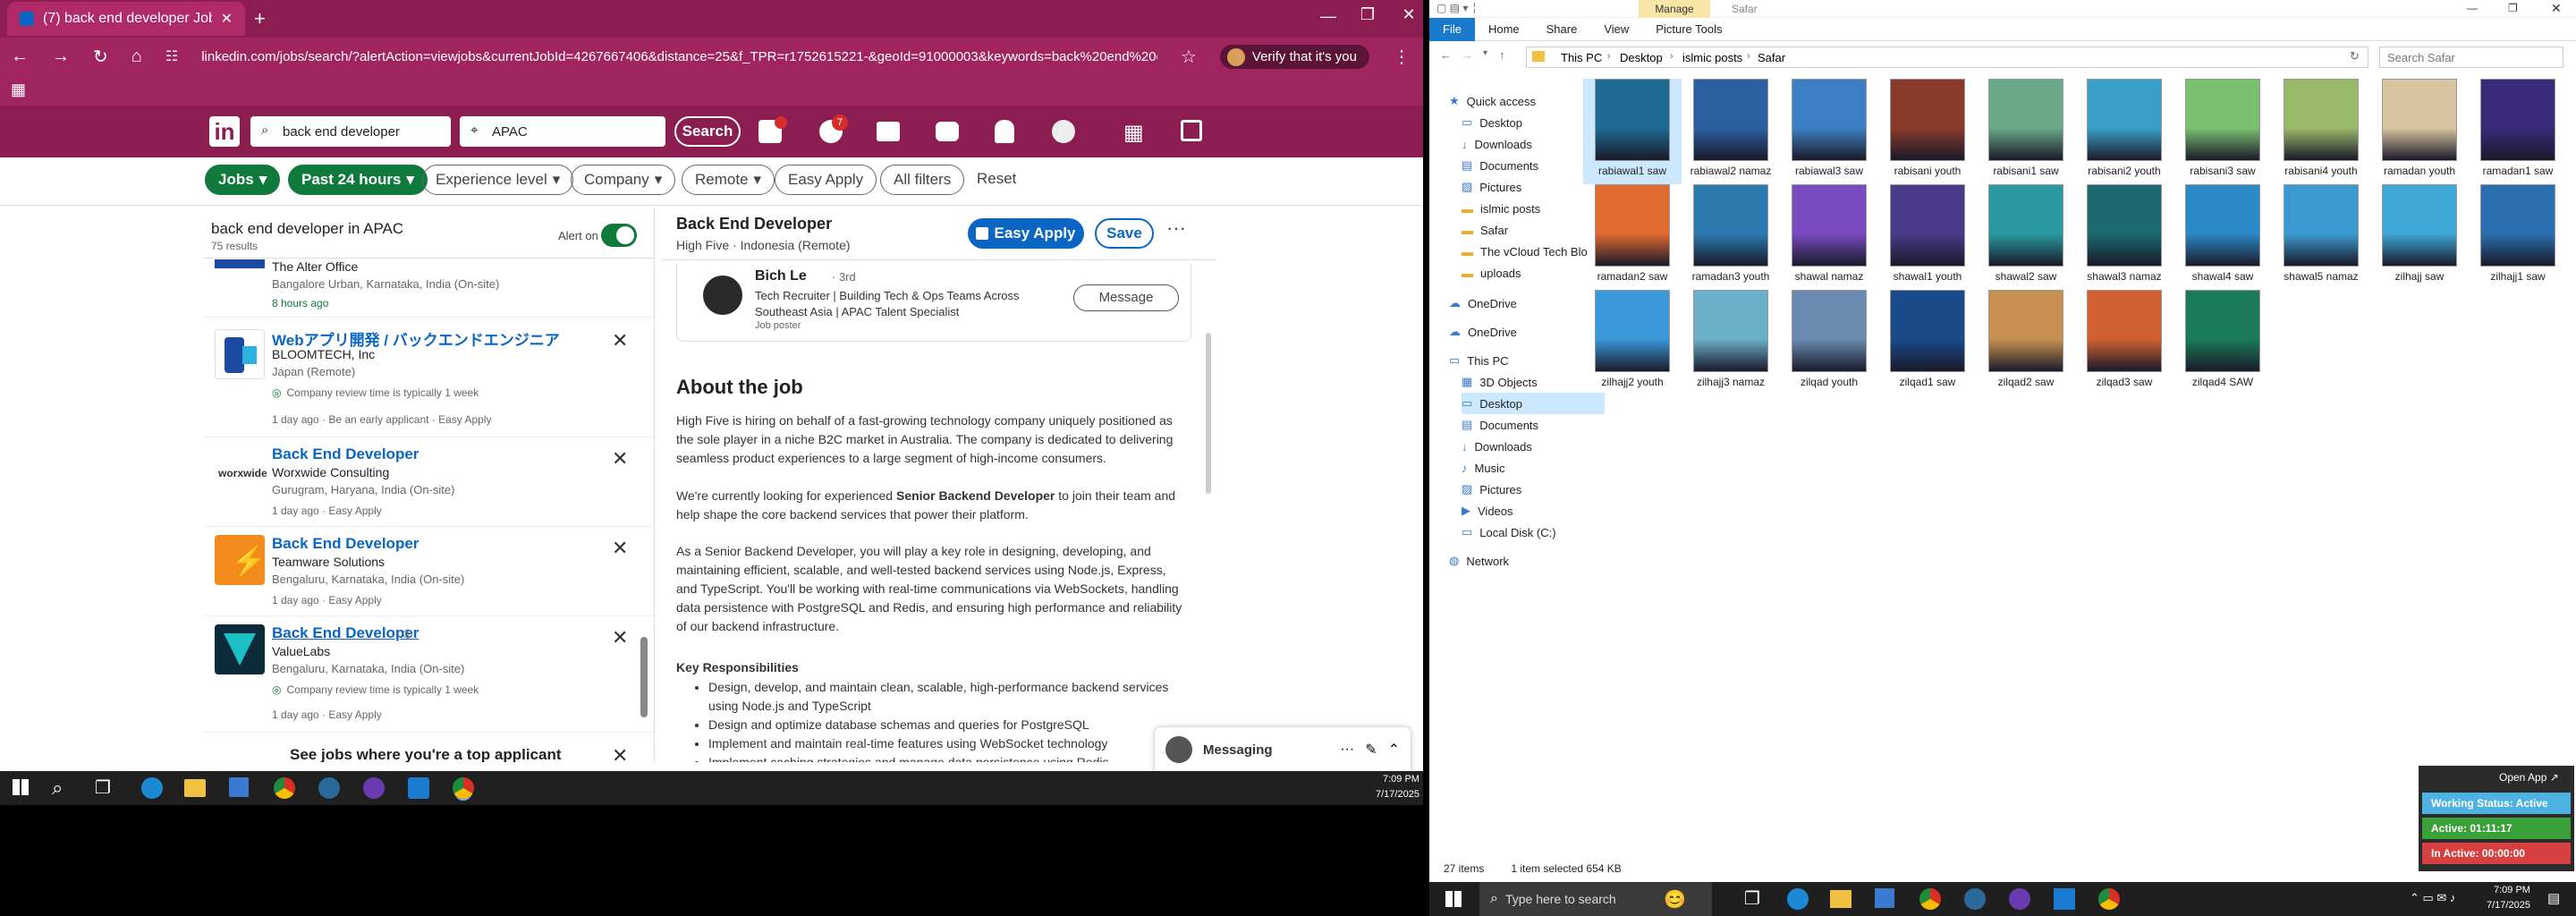  Describe the element at coordinates (126, 19) in the screenshot. I see `browser-tab: (7) back end developer Jobs | LinkedIn ✕` at that location.